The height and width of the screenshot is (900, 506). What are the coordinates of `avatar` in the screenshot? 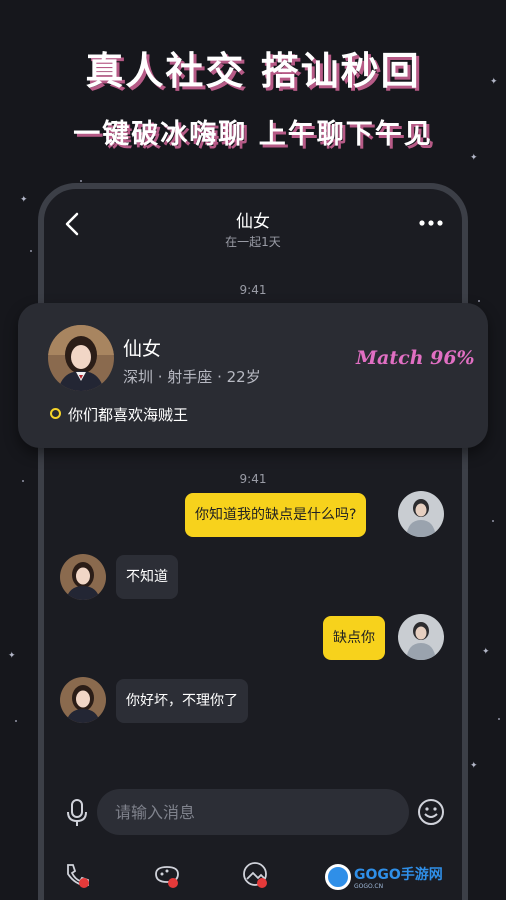 It's located at (81, 358).